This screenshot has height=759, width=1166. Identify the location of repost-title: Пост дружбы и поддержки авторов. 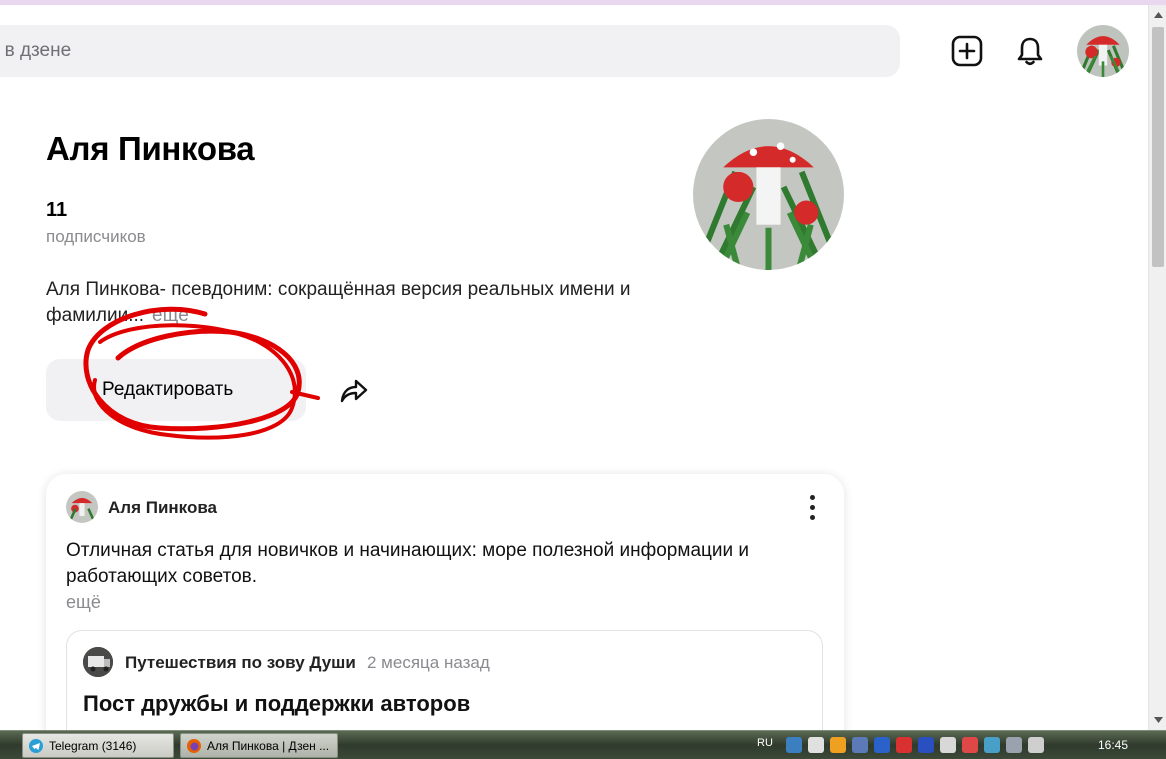
(277, 703).